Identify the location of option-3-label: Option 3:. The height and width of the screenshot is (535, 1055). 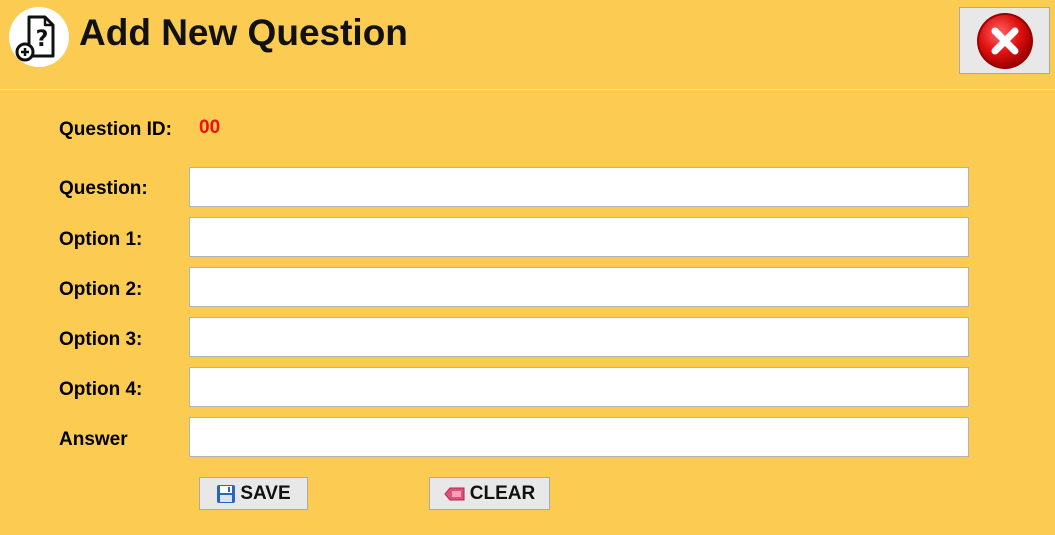
(101, 339).